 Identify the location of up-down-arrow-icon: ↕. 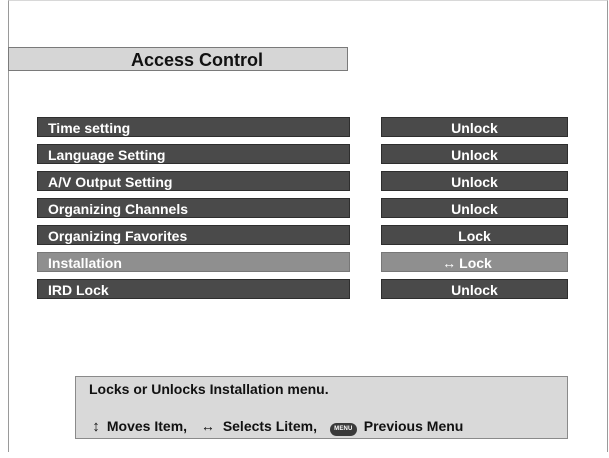
(96, 426).